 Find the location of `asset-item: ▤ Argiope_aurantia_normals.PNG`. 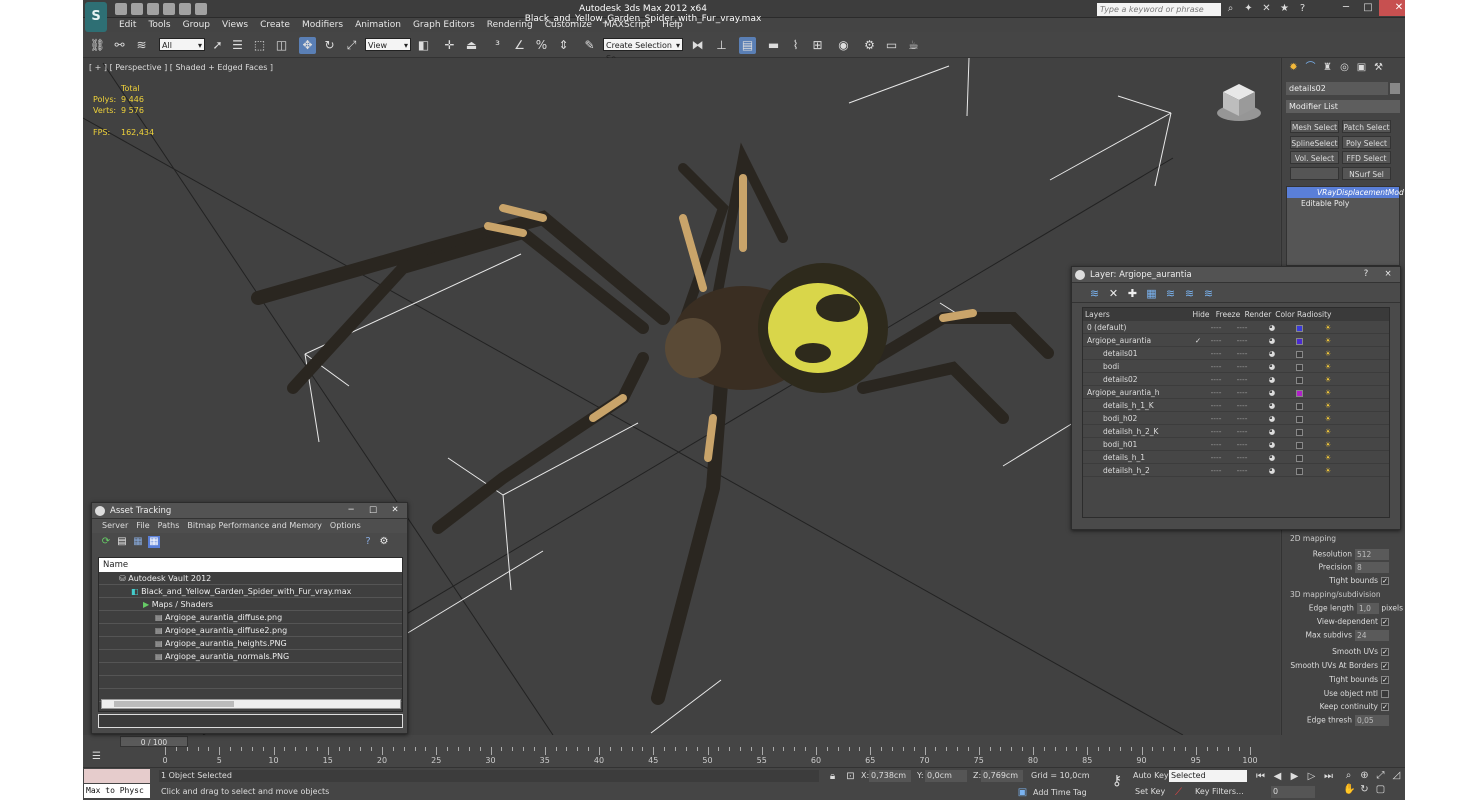

asset-item: ▤ Argiope_aurantia_normals.PNG is located at coordinates (250, 656).